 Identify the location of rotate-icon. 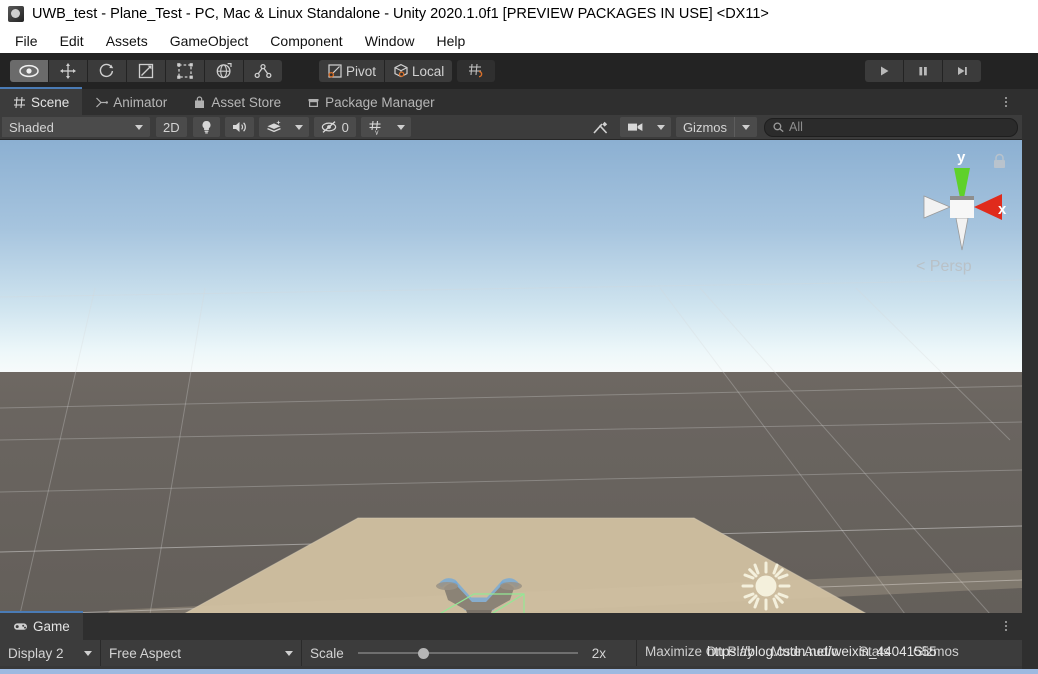
(106, 70).